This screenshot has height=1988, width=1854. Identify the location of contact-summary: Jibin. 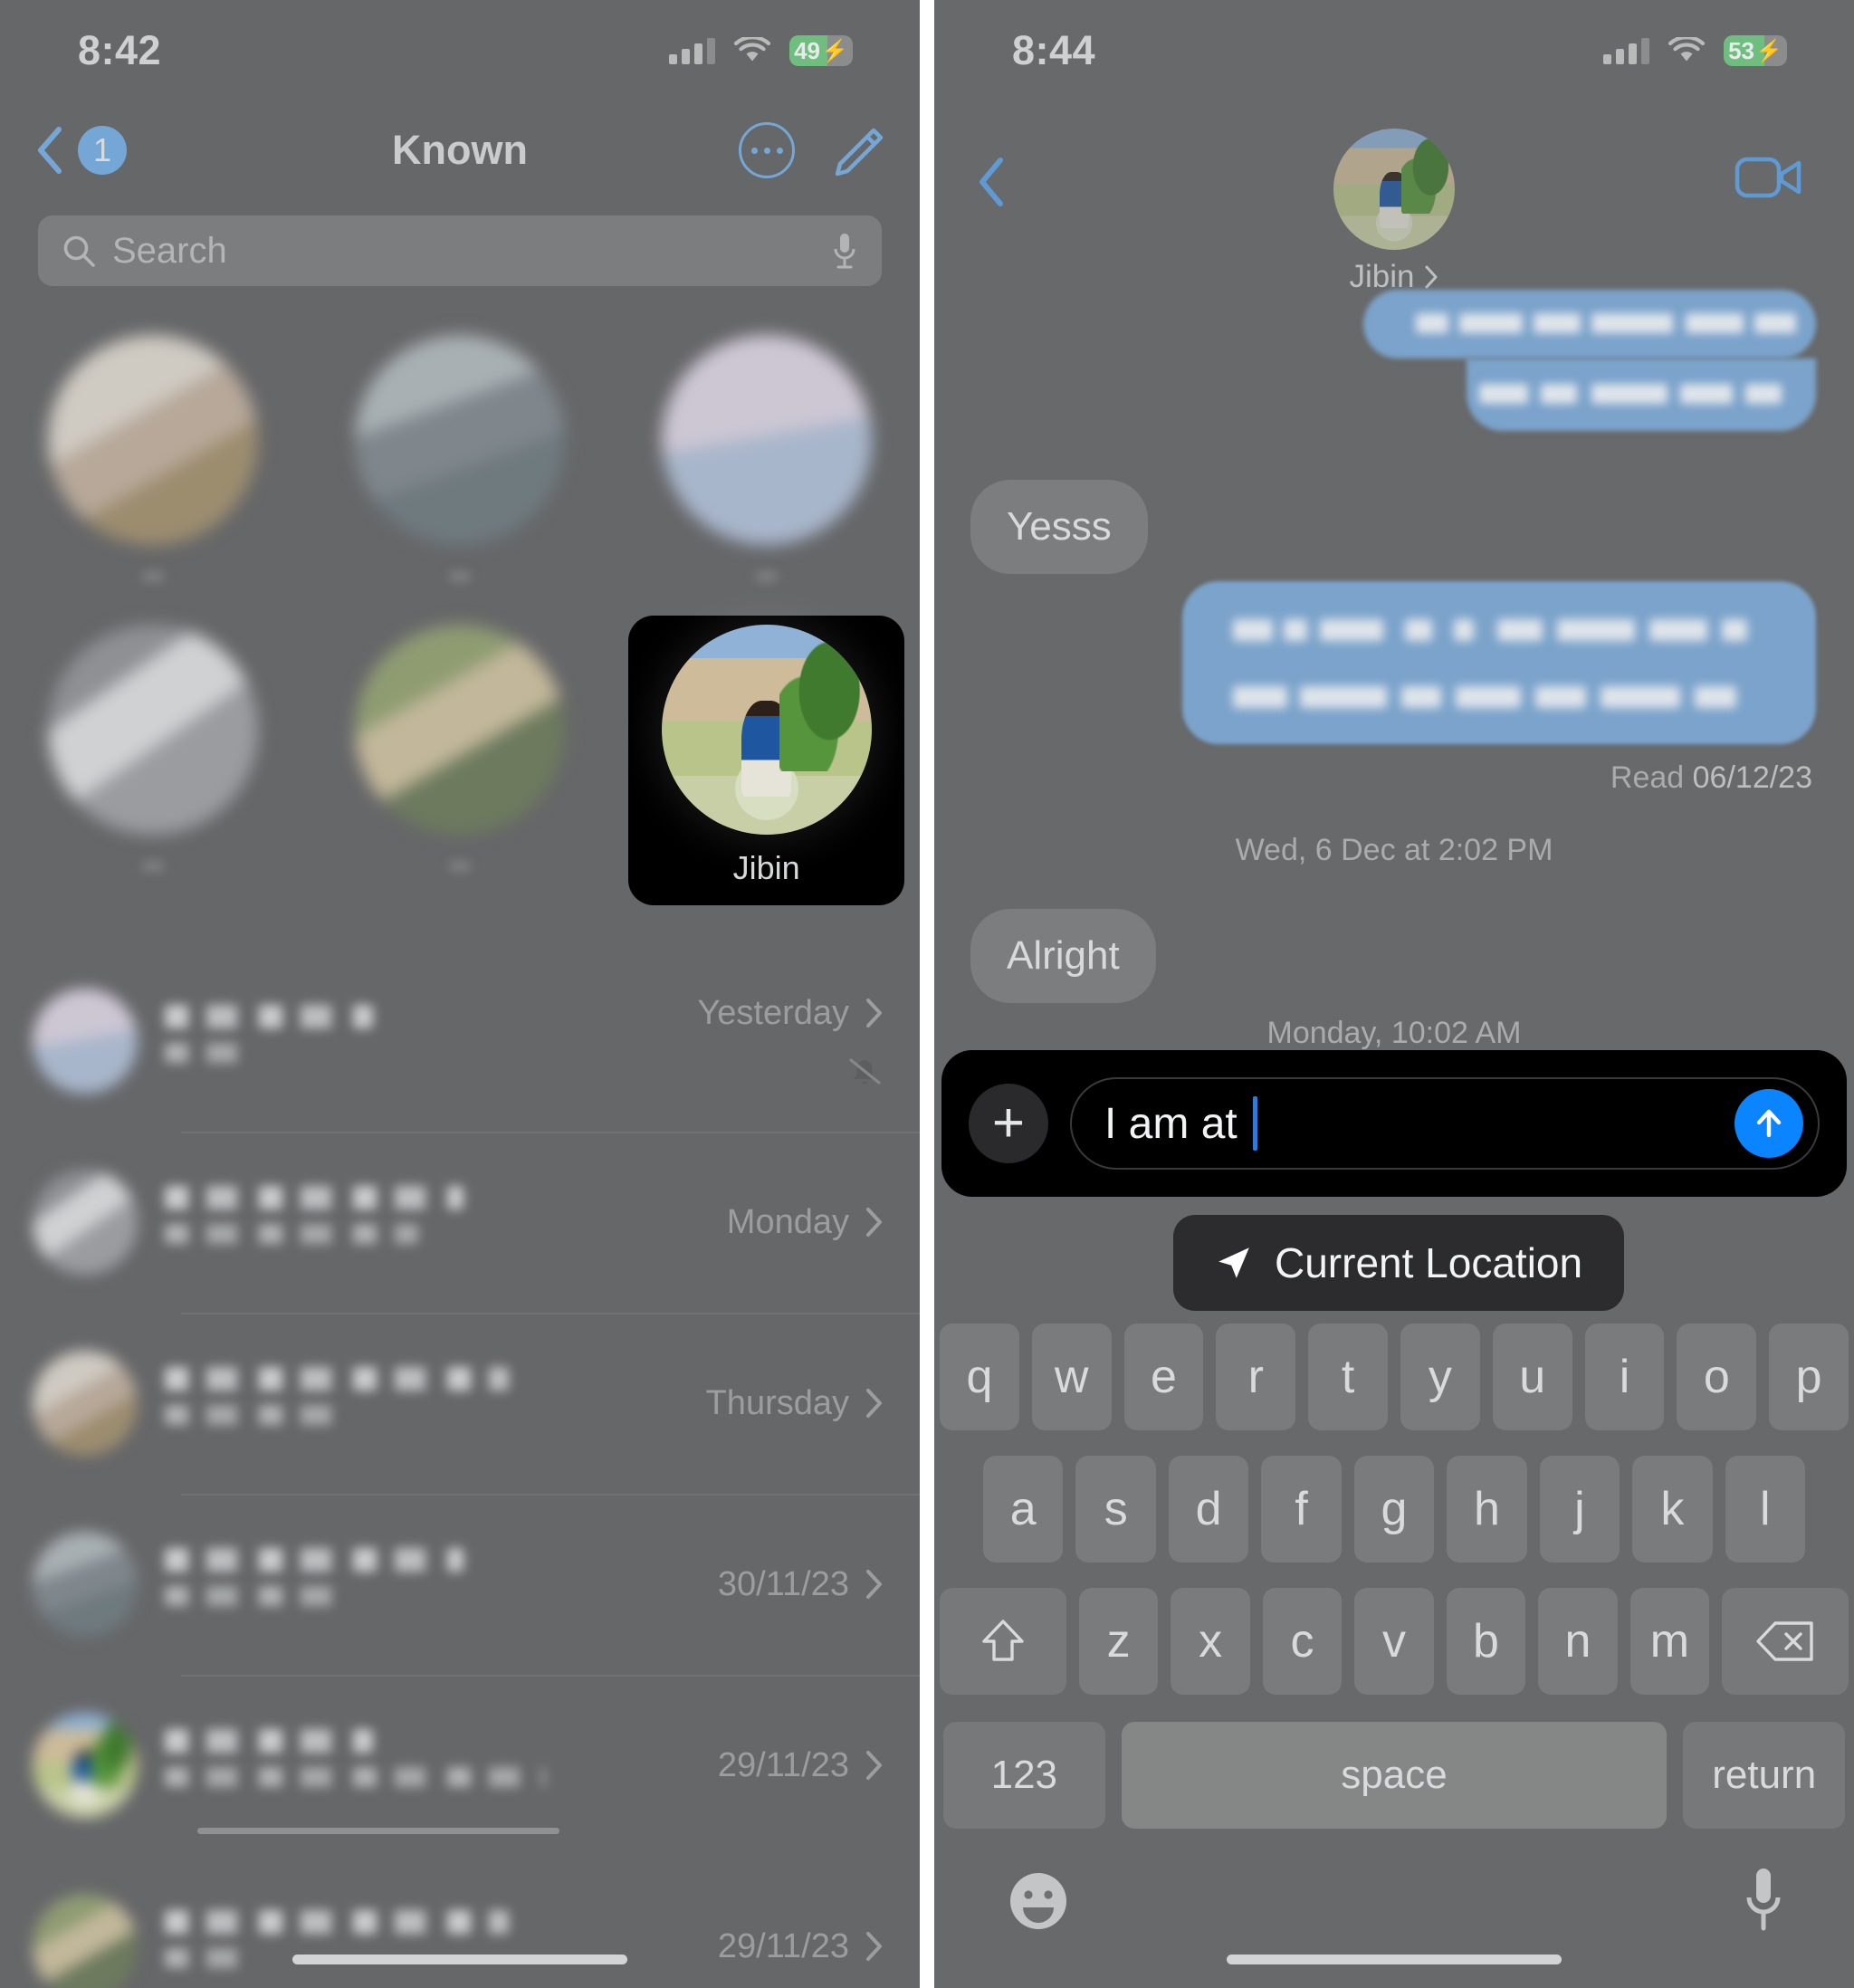
(1394, 212).